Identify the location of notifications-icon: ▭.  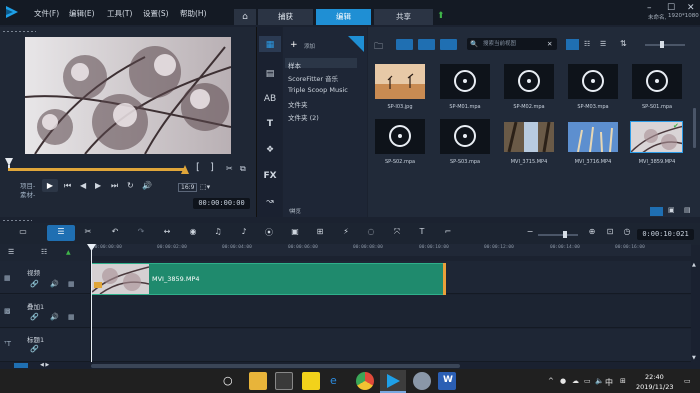
(687, 381).